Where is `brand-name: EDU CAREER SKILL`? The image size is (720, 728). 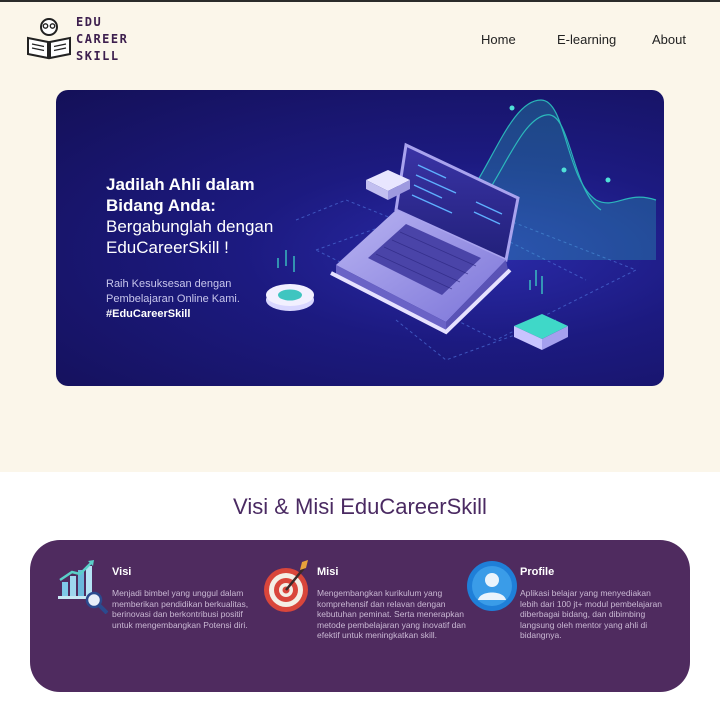 brand-name: EDU CAREER SKILL is located at coordinates (102, 39).